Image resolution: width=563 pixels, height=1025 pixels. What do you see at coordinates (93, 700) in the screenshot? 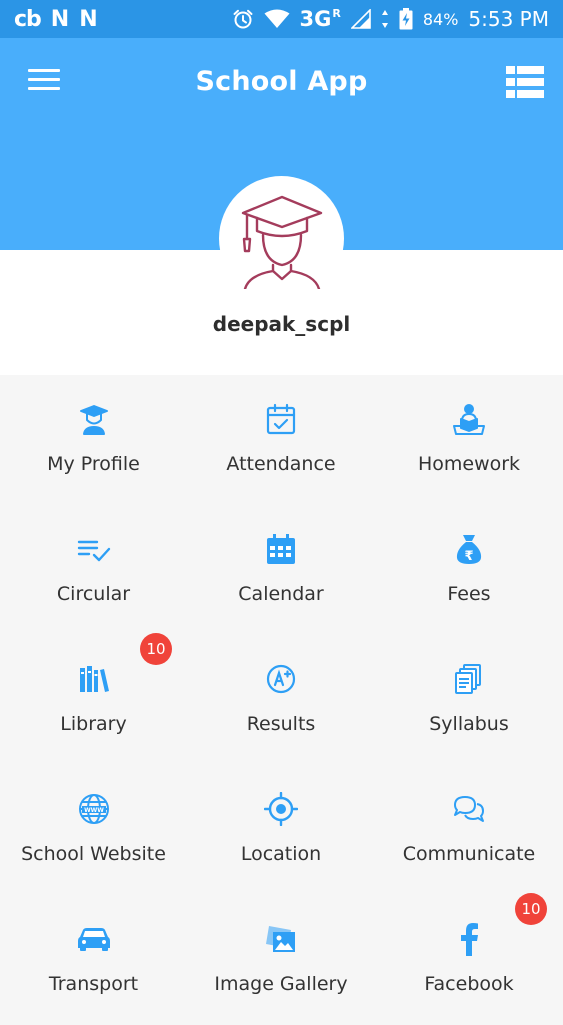
I see `tile-library: Library` at bounding box center [93, 700].